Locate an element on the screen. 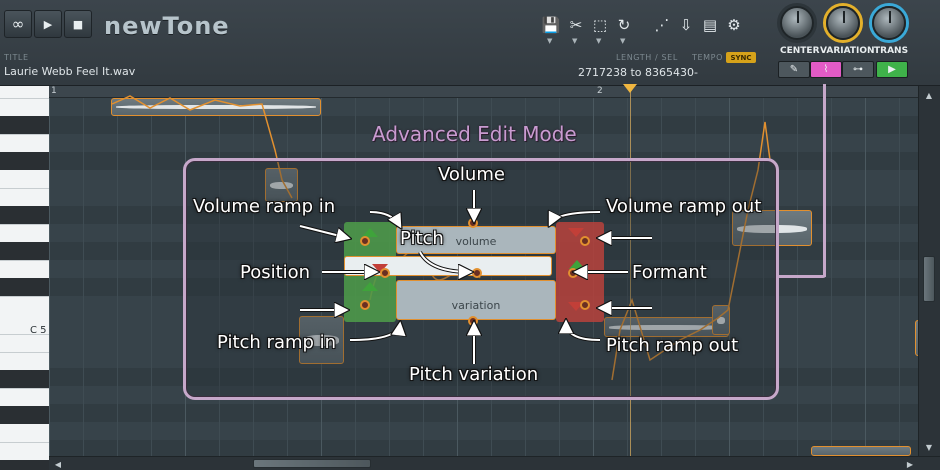 Image resolution: width=940 pixels, height=470 pixels. label-pitch: Pitch is located at coordinates (422, 238).